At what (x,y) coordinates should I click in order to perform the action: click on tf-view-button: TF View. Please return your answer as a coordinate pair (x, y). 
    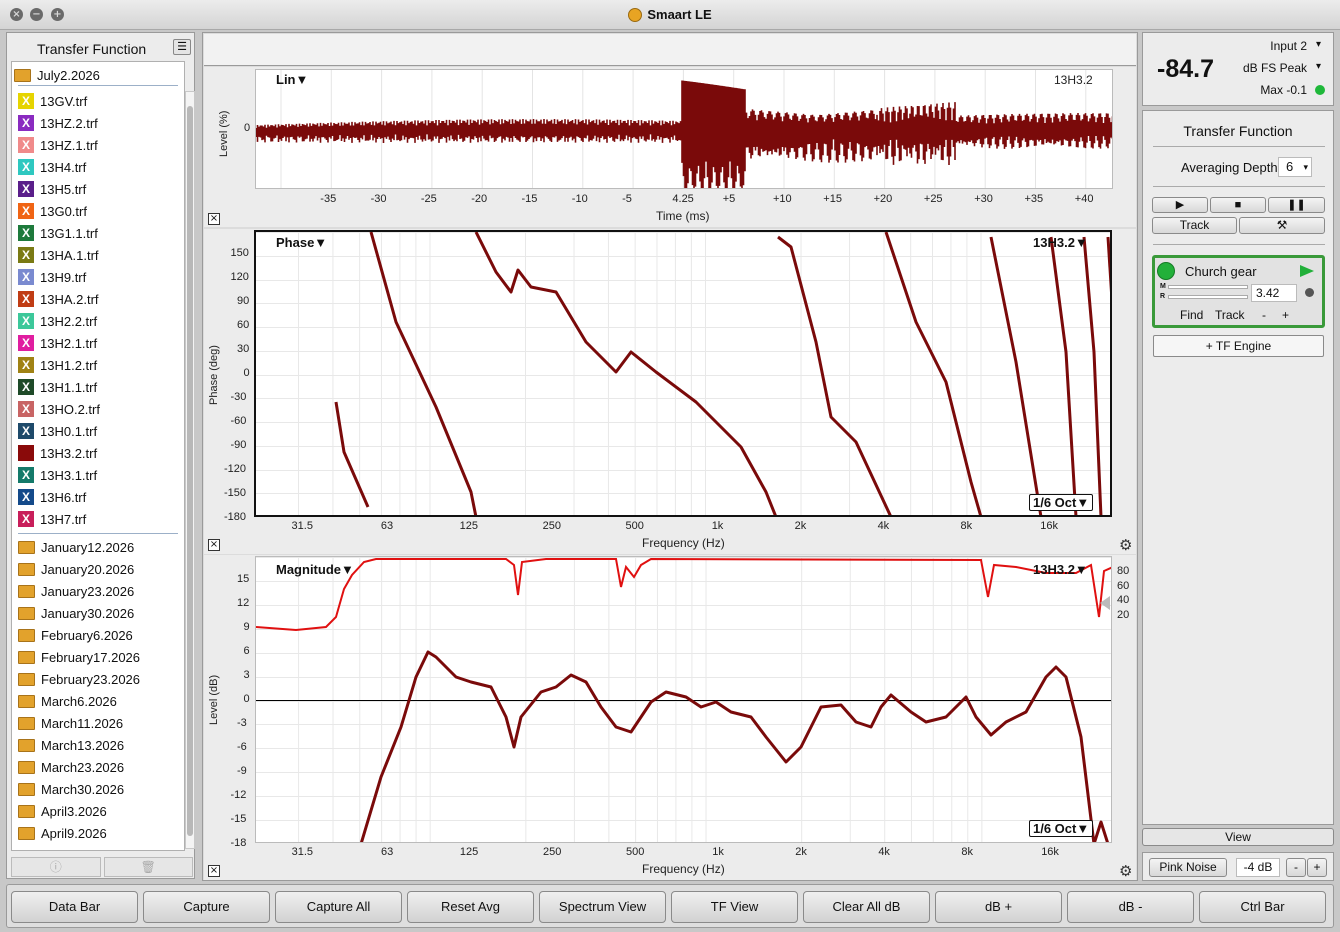
    Looking at the image, I should click on (734, 907).